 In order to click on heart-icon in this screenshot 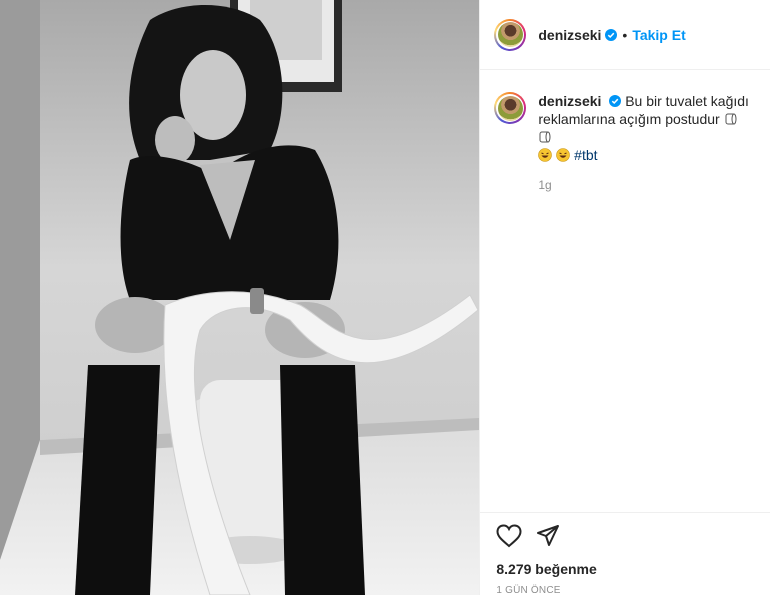, I will do `click(509, 536)`.